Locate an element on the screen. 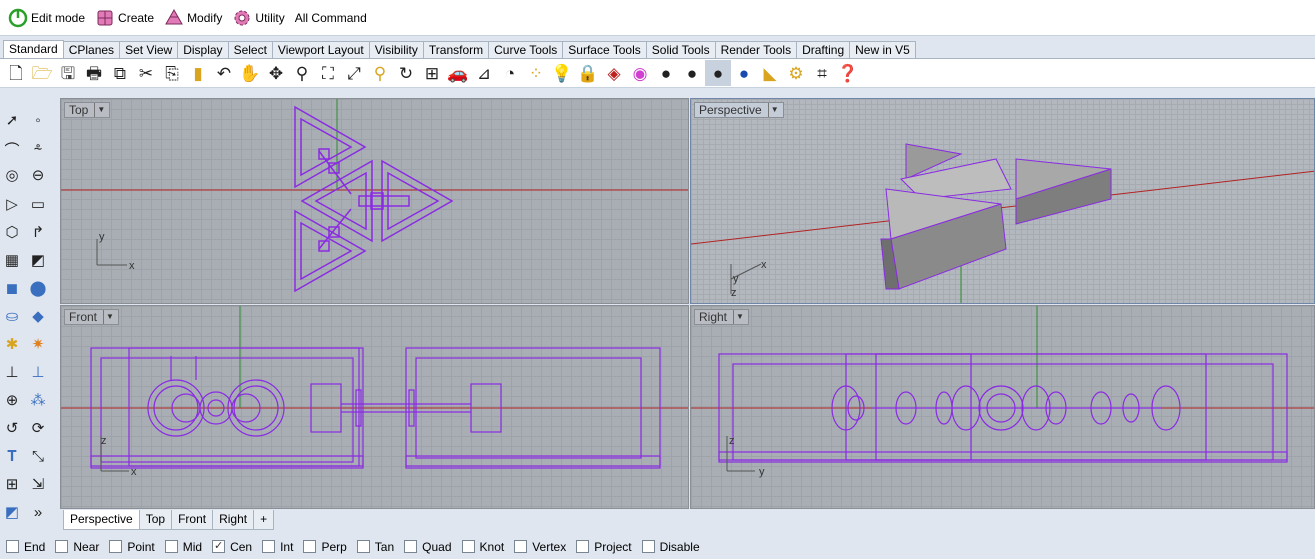 The height and width of the screenshot is (559, 1315). tab-solid-tools: Solid Tools is located at coordinates (680, 49).